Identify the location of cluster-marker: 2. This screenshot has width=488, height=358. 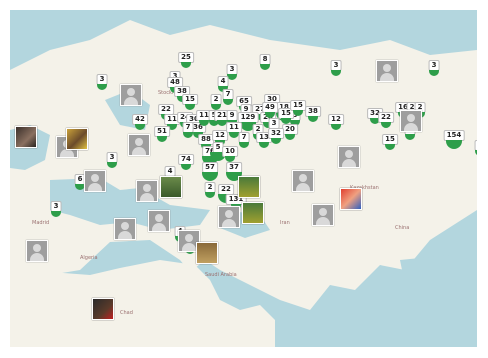
(473, 150).